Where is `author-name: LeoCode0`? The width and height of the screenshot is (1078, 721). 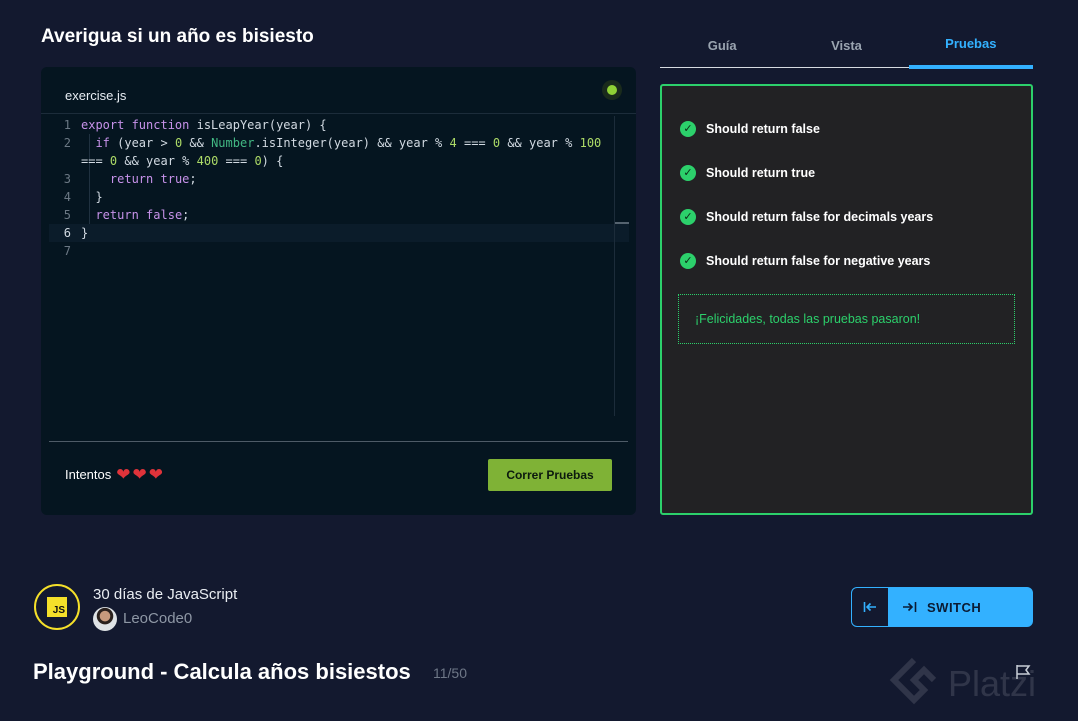 author-name: LeoCode0 is located at coordinates (157, 618).